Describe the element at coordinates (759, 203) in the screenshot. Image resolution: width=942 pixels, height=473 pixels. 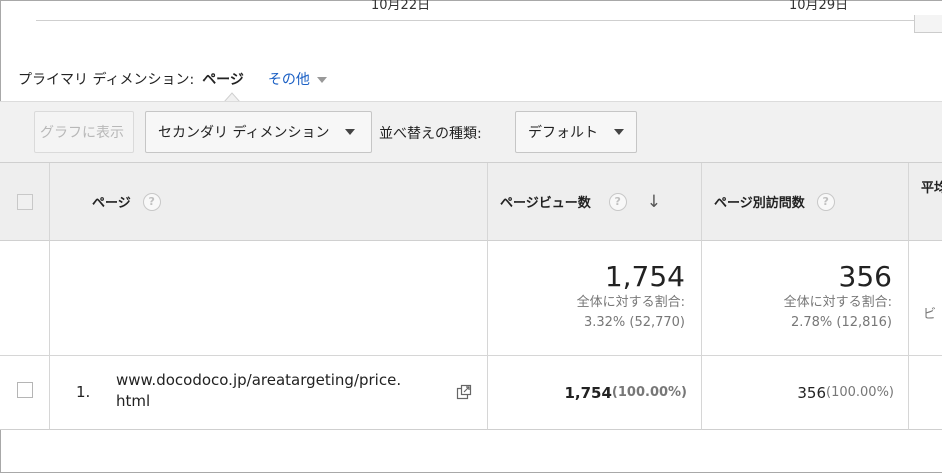
I see `header-unique-pageviews-label: ページ別訪問数` at that location.